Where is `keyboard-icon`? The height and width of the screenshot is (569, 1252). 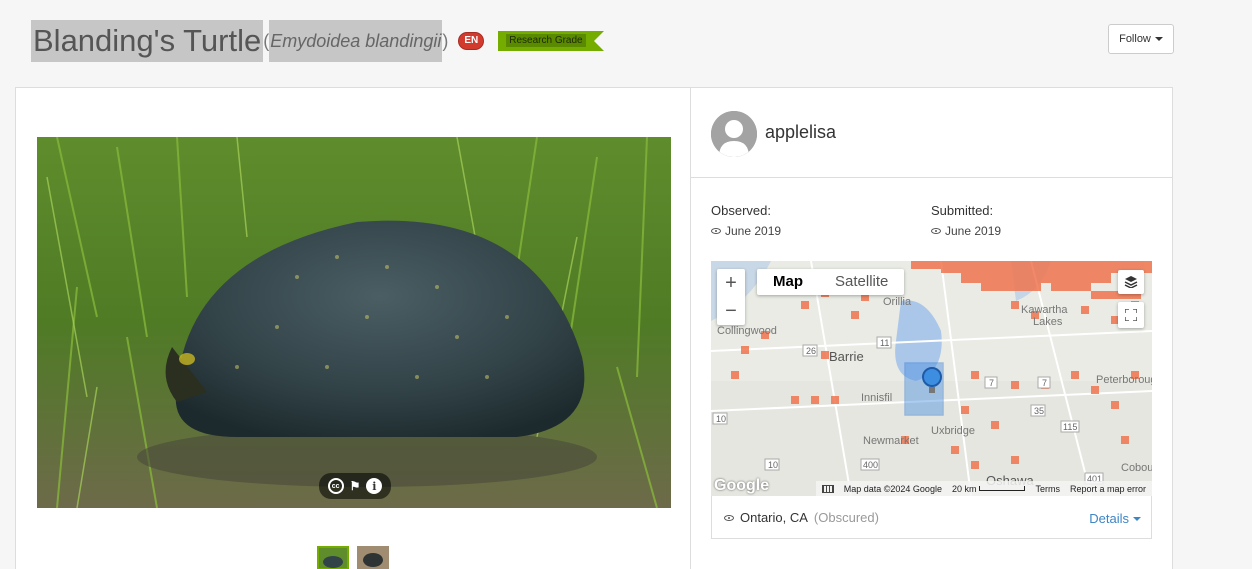 keyboard-icon is located at coordinates (827, 488).